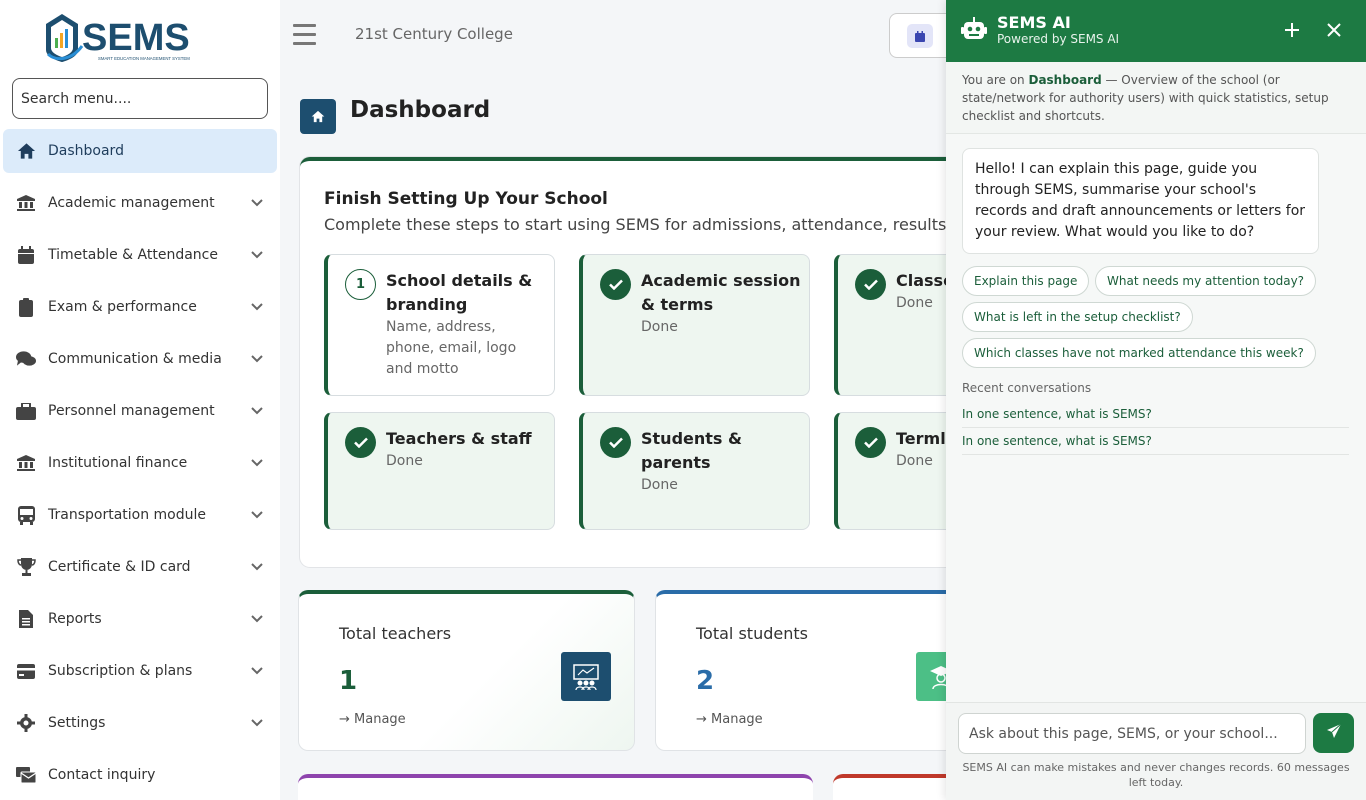 This screenshot has width=1366, height=800. I want to click on stat-card-partial, so click(555, 787).